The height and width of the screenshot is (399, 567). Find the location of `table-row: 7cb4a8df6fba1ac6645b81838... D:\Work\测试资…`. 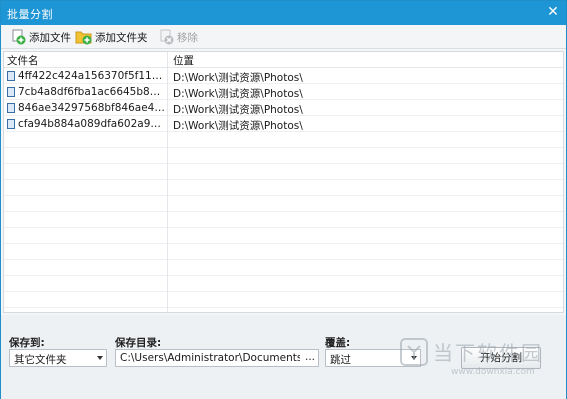

table-row: 7cb4a8df6fba1ac6645b81838... D:\Work\测试资… is located at coordinates (283, 93).